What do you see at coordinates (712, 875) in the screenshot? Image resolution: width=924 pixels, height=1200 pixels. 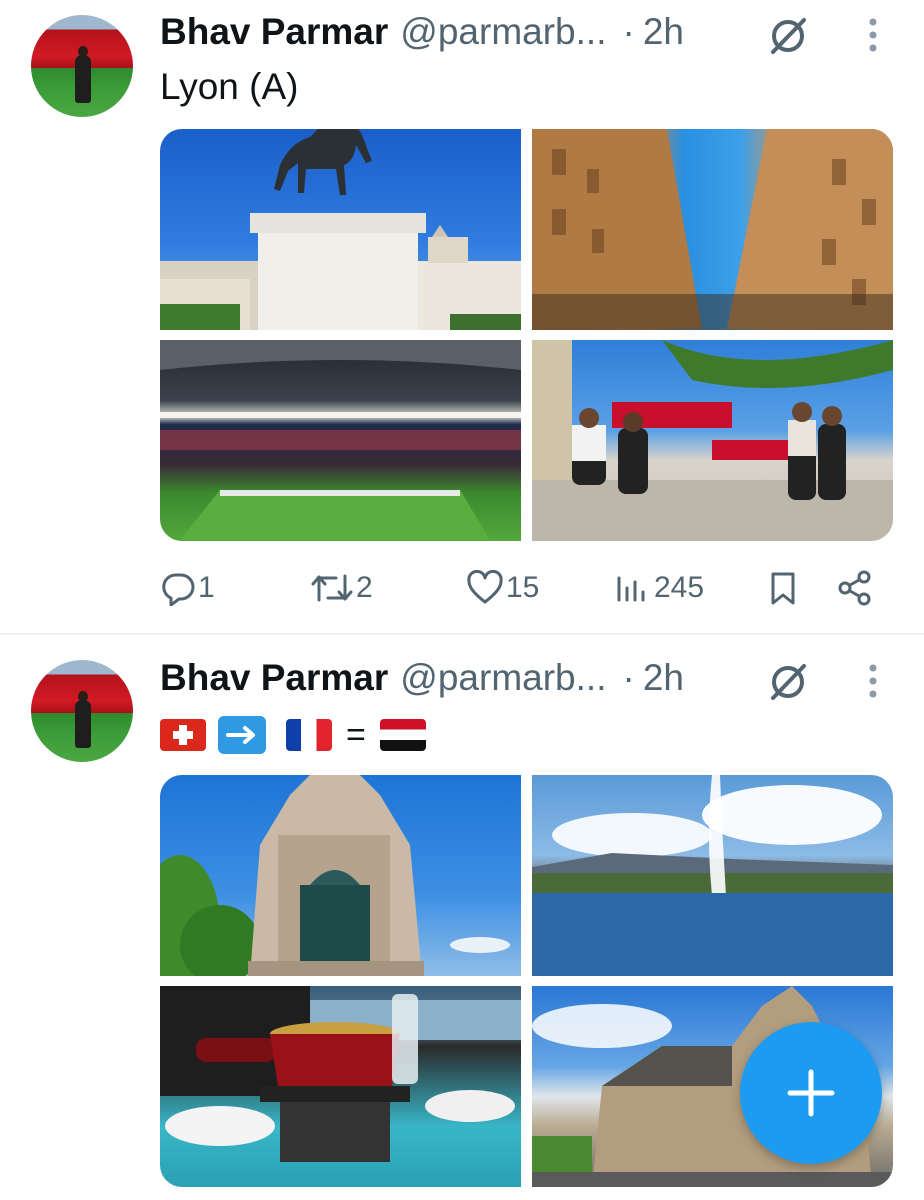 I see `lake-fountain-photo` at bounding box center [712, 875].